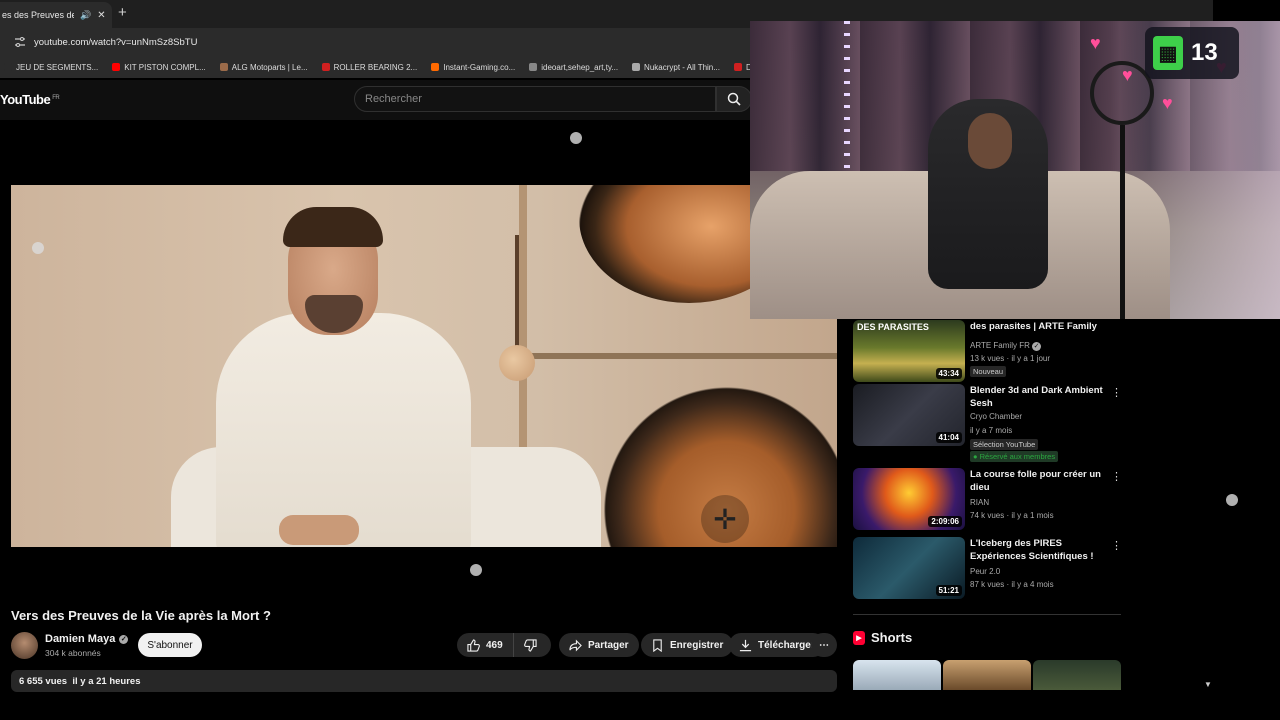  Describe the element at coordinates (122, 12) in the screenshot. I see `new-tab-button: +` at that location.